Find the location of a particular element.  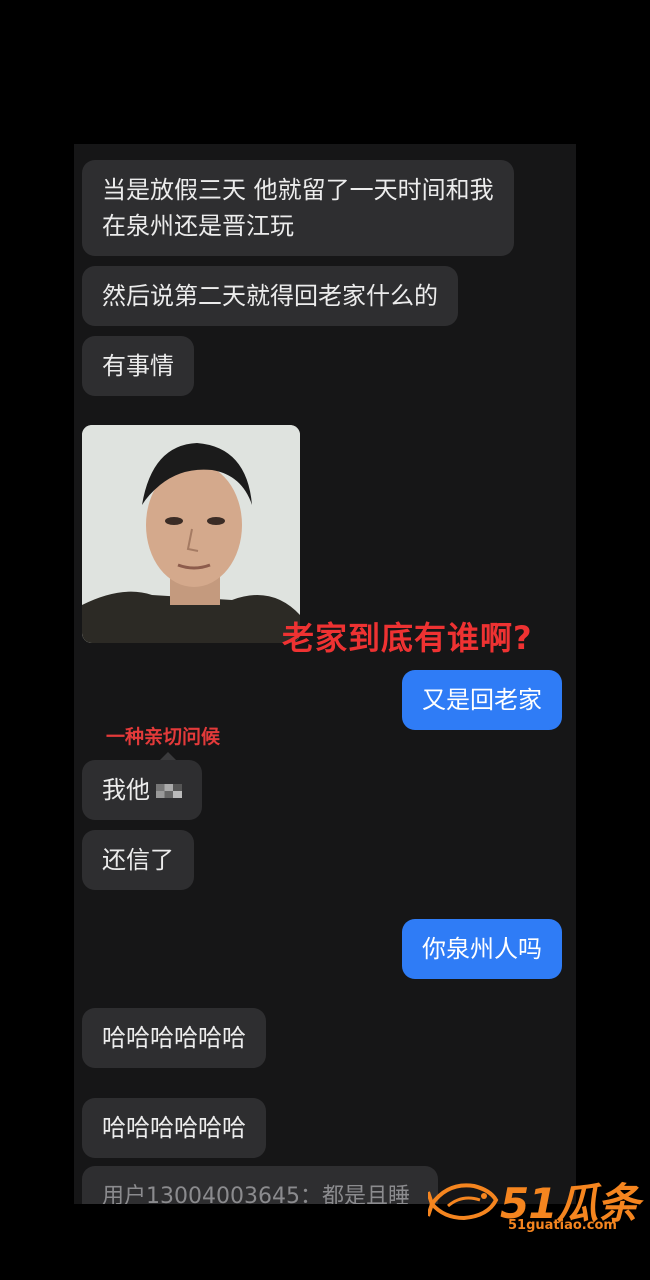

message-text: 又是回老家 is located at coordinates (482, 700).